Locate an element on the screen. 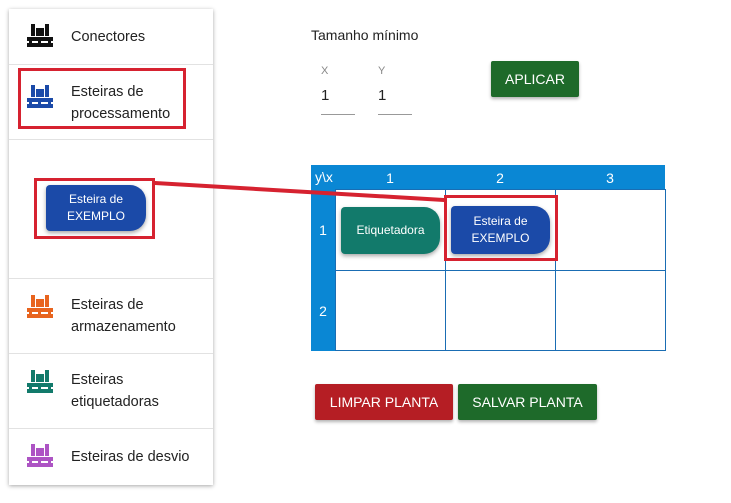 Image resolution: width=731 pixels, height=503 pixels. highlight-box-placed-chip is located at coordinates (501, 228).